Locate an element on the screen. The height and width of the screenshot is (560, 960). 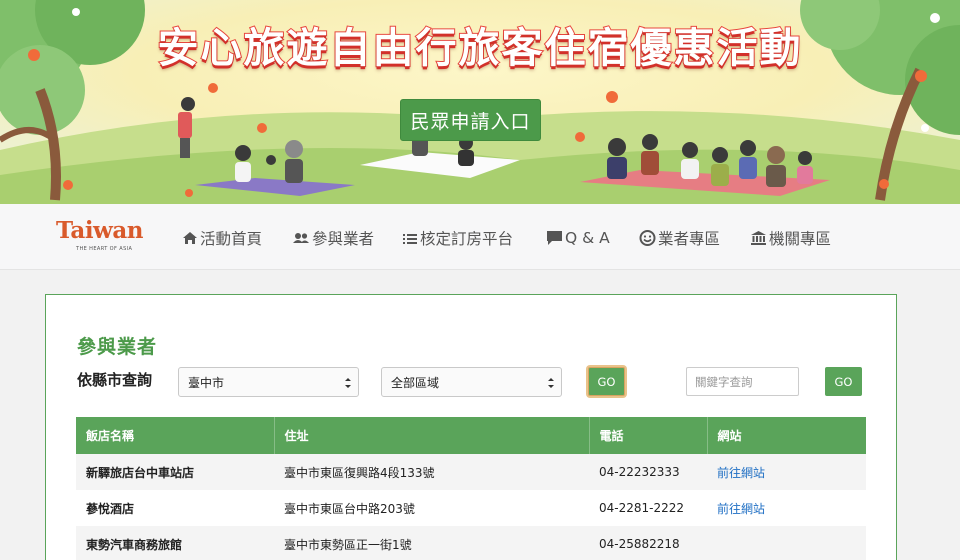
nav-item-qa: Q & A is located at coordinates (578, 238).